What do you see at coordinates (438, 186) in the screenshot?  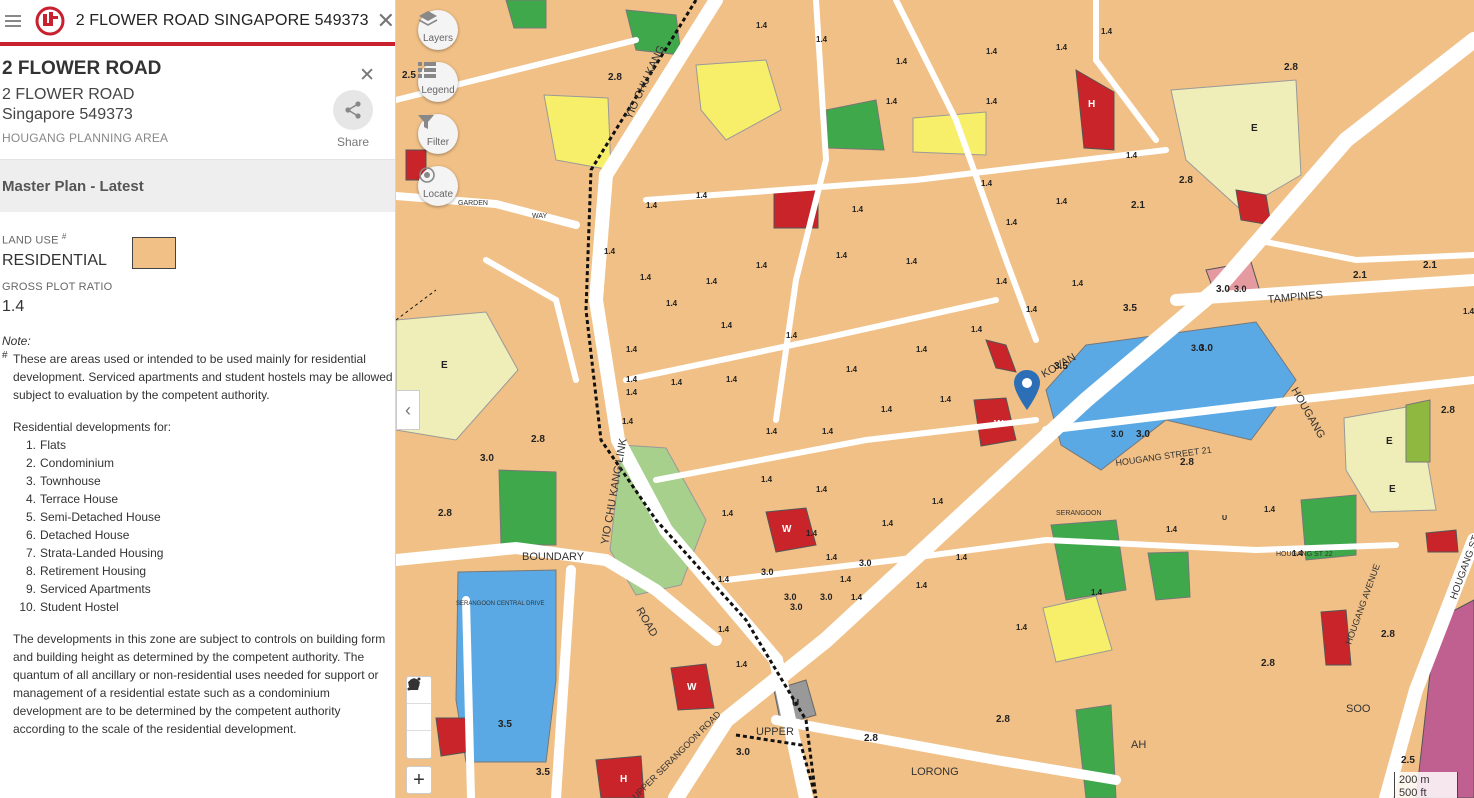 I see `locate-button` at bounding box center [438, 186].